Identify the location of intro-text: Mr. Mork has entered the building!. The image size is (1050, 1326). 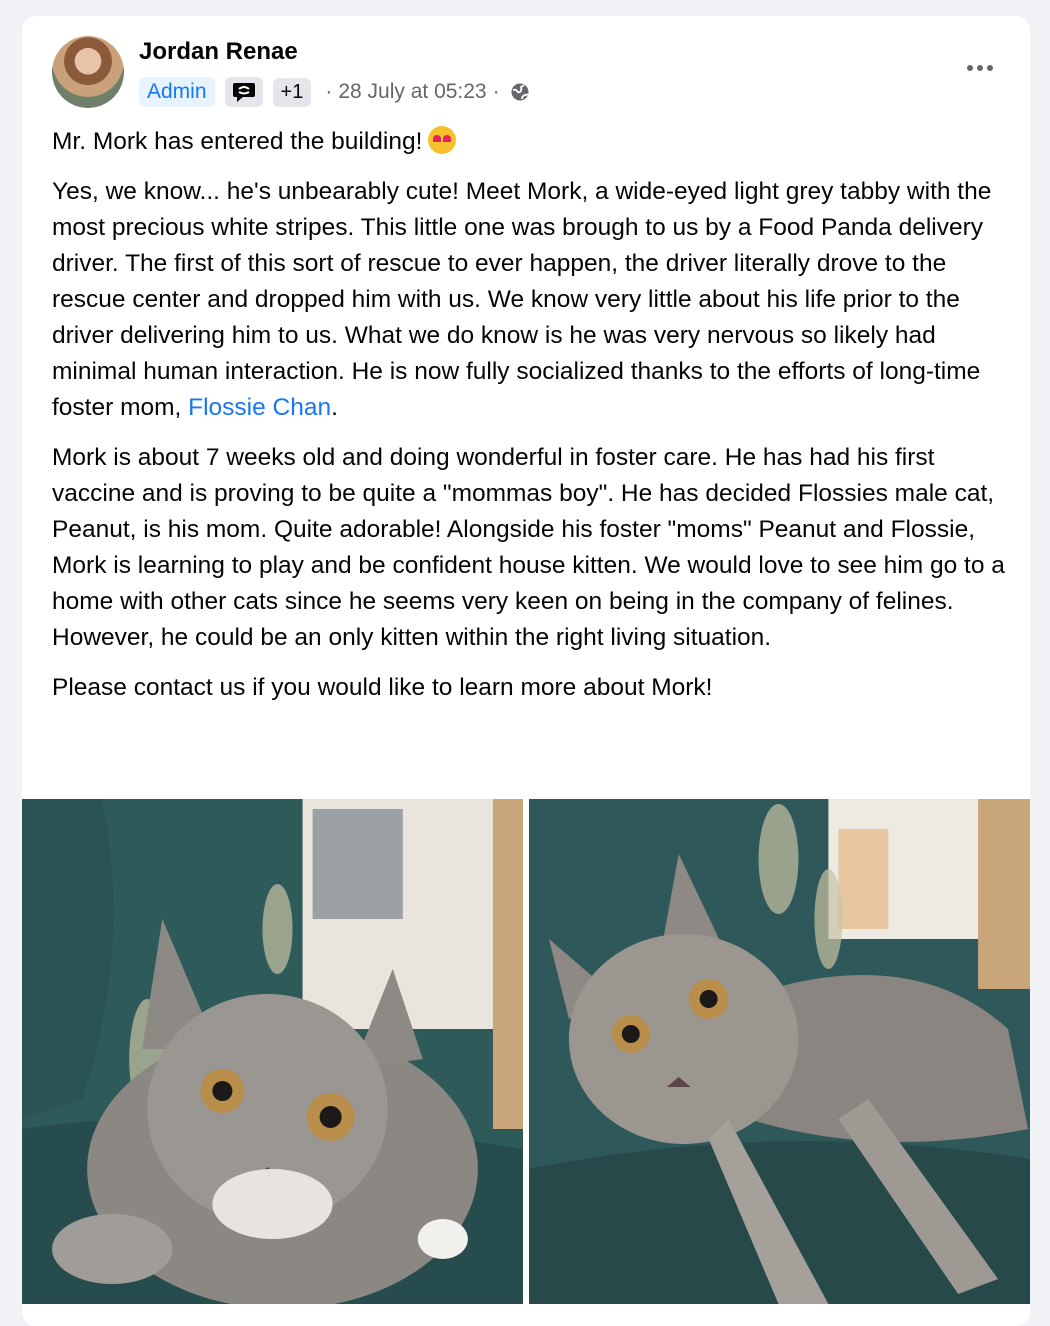
(237, 141).